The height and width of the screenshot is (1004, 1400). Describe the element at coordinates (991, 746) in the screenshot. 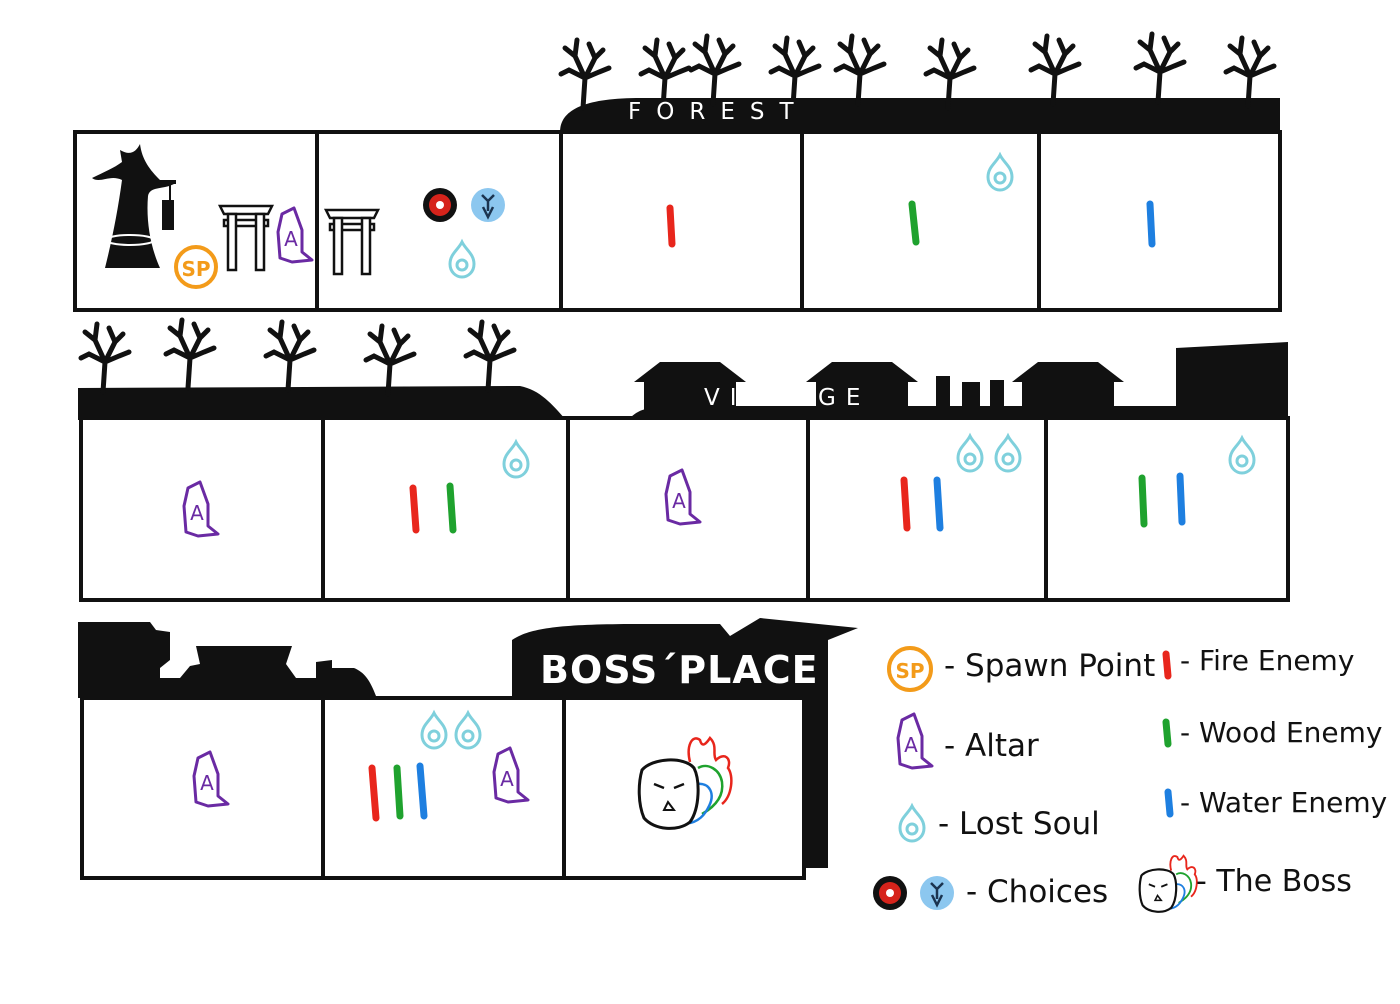

I see `legend-altar-label: - Altar` at that location.